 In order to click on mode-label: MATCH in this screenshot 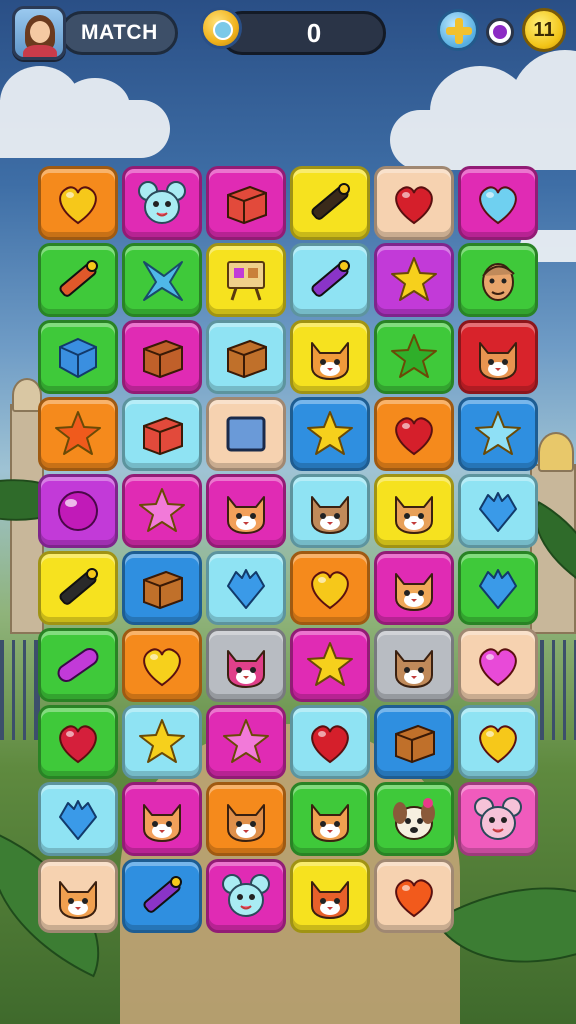, I will do `click(119, 33)`.